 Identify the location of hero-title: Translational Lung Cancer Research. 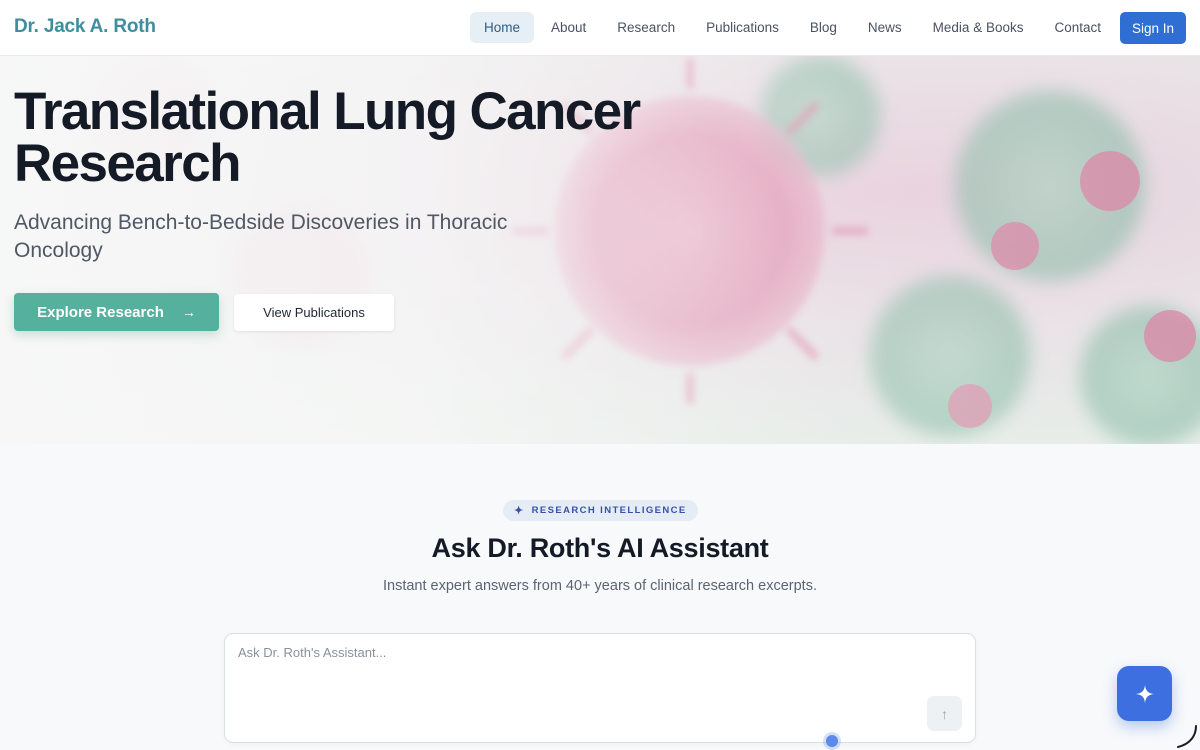
(374, 139).